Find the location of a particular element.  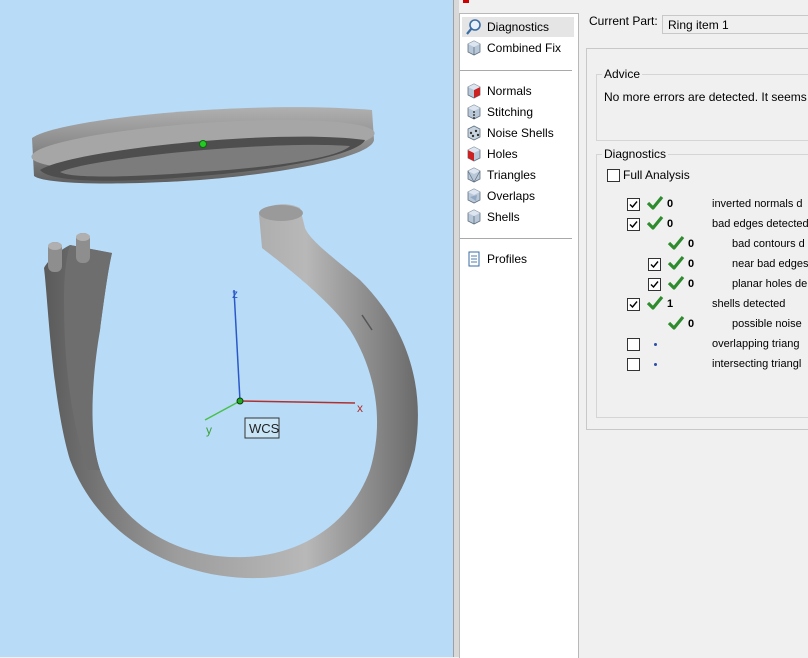

row-label: shells detected is located at coordinates (749, 304).